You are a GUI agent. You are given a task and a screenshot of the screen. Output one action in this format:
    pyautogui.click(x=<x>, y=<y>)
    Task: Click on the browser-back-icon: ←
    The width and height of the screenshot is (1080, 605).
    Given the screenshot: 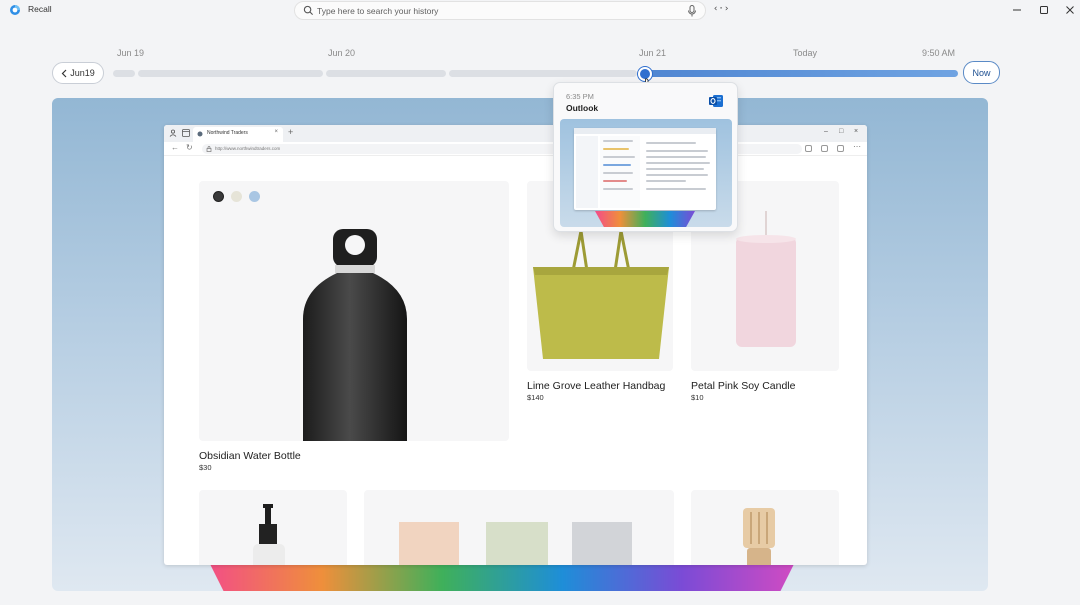 What is the action you would take?
    pyautogui.click(x=175, y=147)
    